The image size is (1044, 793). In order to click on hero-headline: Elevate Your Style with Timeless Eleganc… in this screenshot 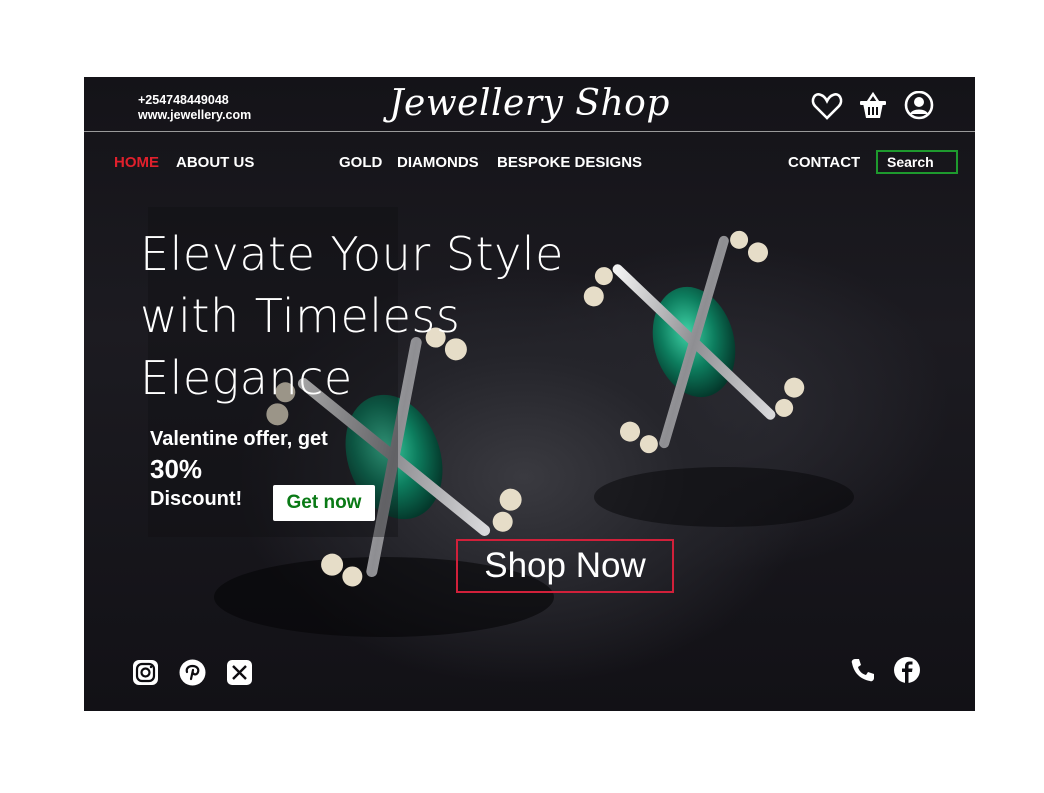, I will do `click(352, 316)`.